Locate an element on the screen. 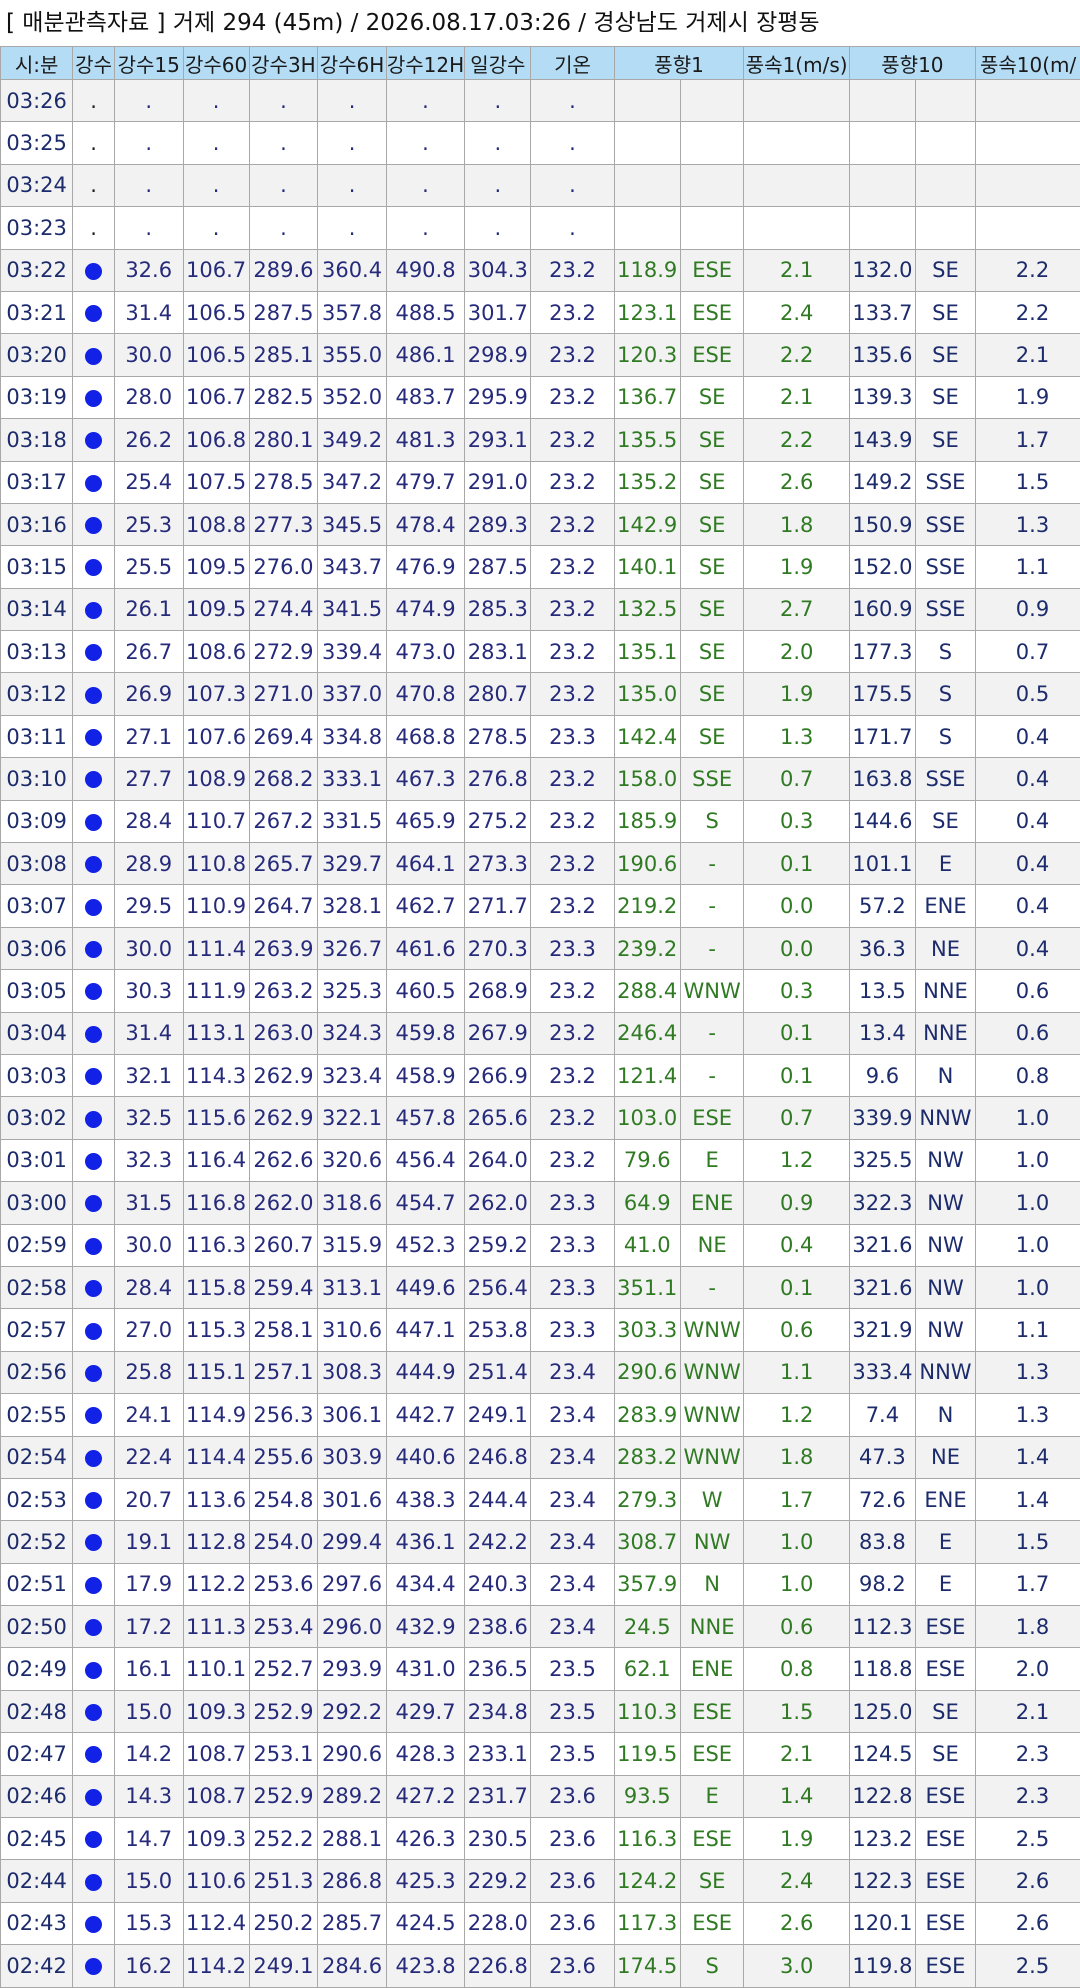 Image resolution: width=1080 pixels, height=1988 pixels. wind-speed-1-cell: 0.6 is located at coordinates (796, 1627).